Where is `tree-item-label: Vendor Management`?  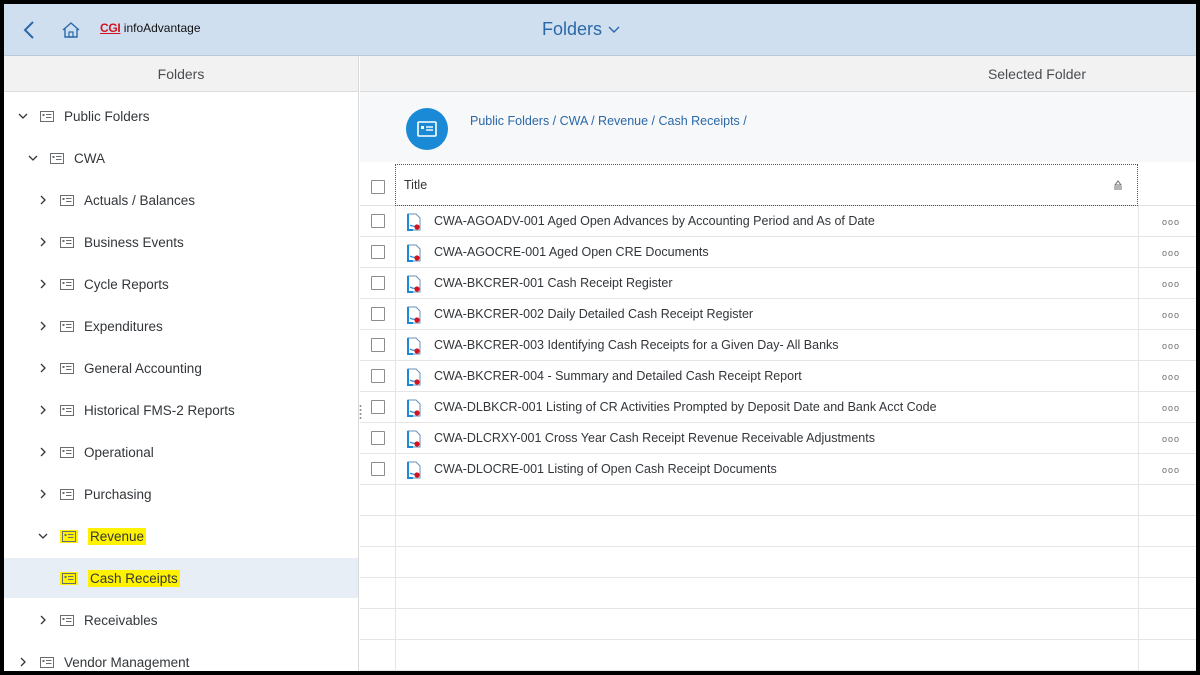 tree-item-label: Vendor Management is located at coordinates (127, 662).